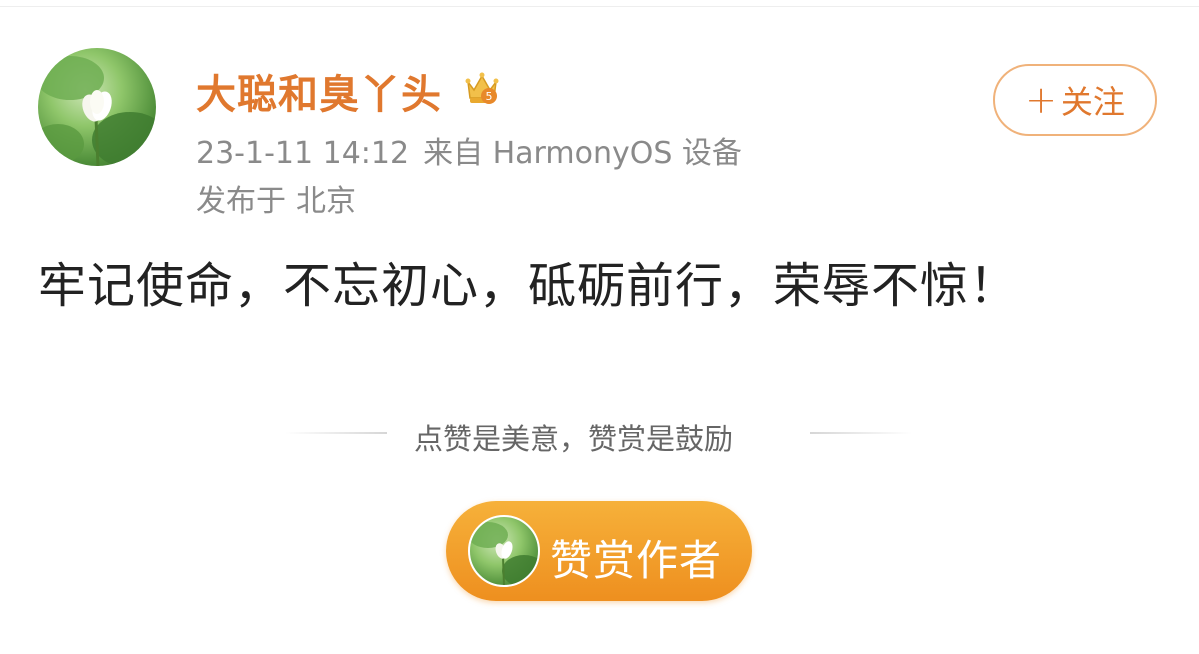 This screenshot has height=654, width=1199. Describe the element at coordinates (582, 153) in the screenshot. I see `post-source: 来自 HarmonyOS 设备` at that location.